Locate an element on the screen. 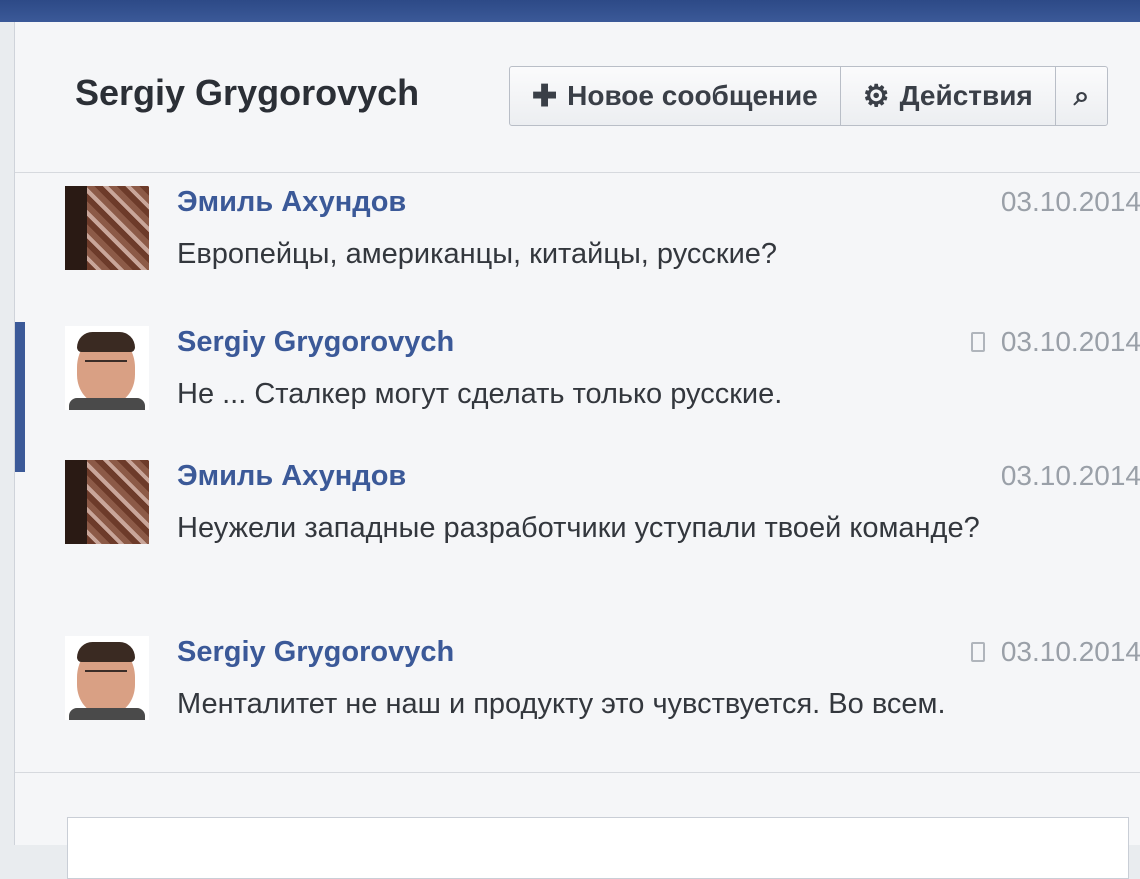  message-input is located at coordinates (598, 848).